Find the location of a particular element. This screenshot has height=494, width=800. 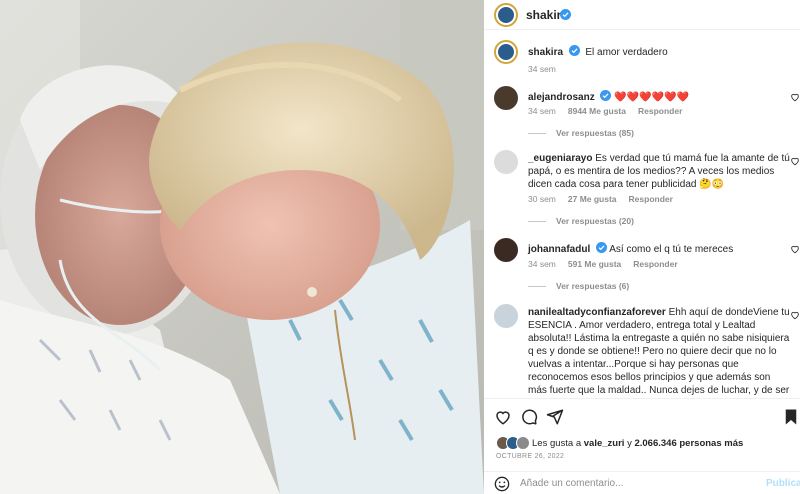

comment-text: ❤️❤️❤️❤️❤️❤️ is located at coordinates (651, 97).